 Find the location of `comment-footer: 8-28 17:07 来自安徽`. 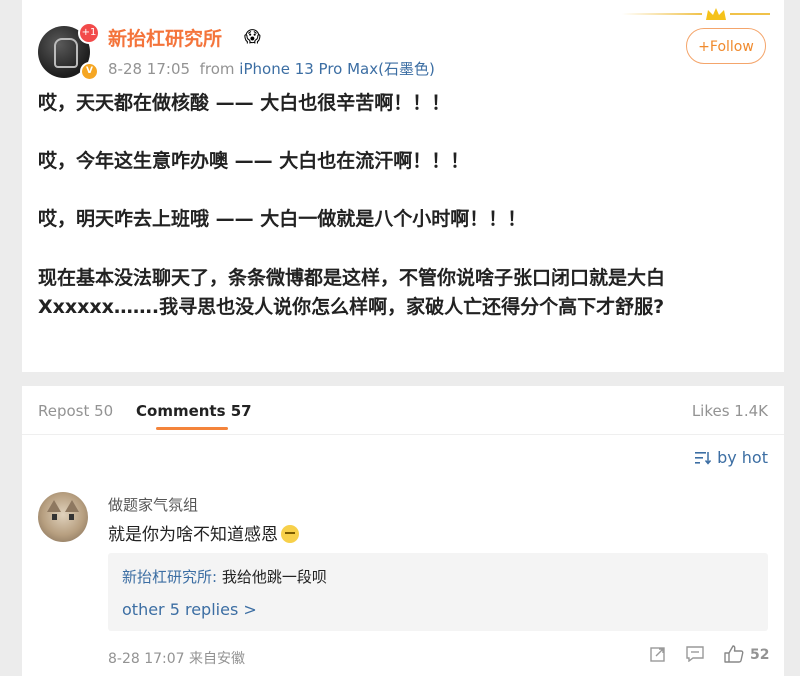

comment-footer: 8-28 17:07 来自安徽 is located at coordinates (176, 658).